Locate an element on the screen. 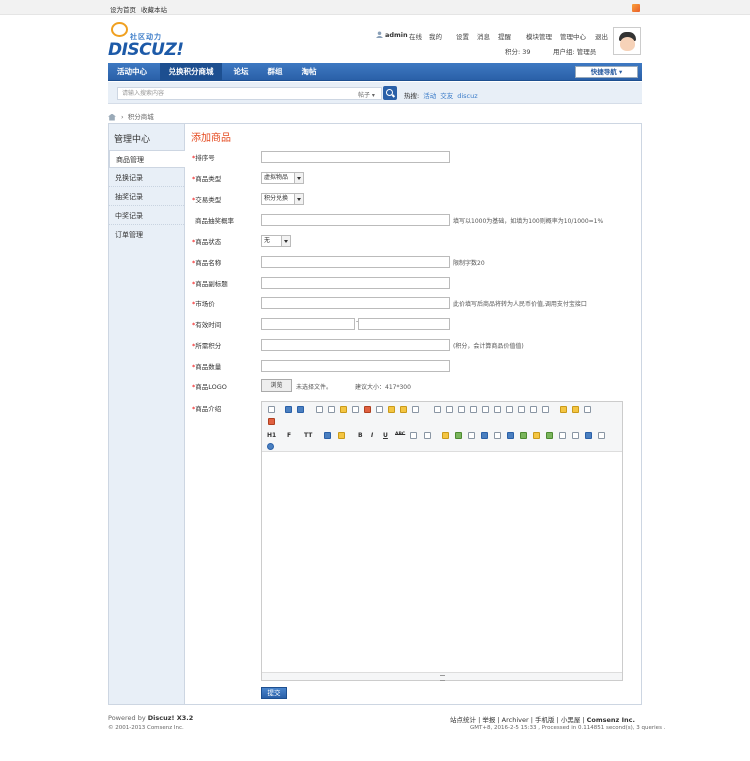 Image resolution: width=750 pixels, height=761 pixels. source-icon is located at coordinates (271, 409).